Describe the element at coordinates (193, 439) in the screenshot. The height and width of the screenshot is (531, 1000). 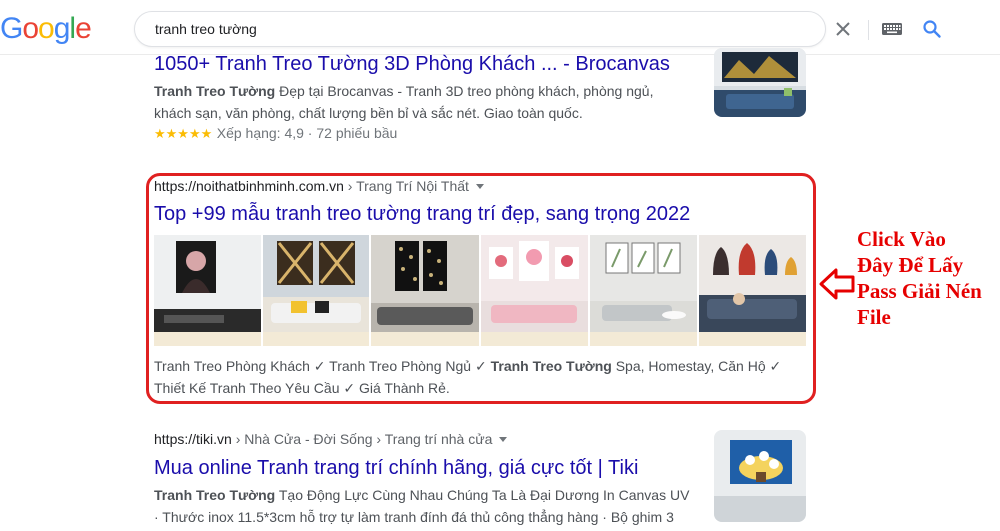
I see `result-url-domain: https://tiki.vn` at that location.